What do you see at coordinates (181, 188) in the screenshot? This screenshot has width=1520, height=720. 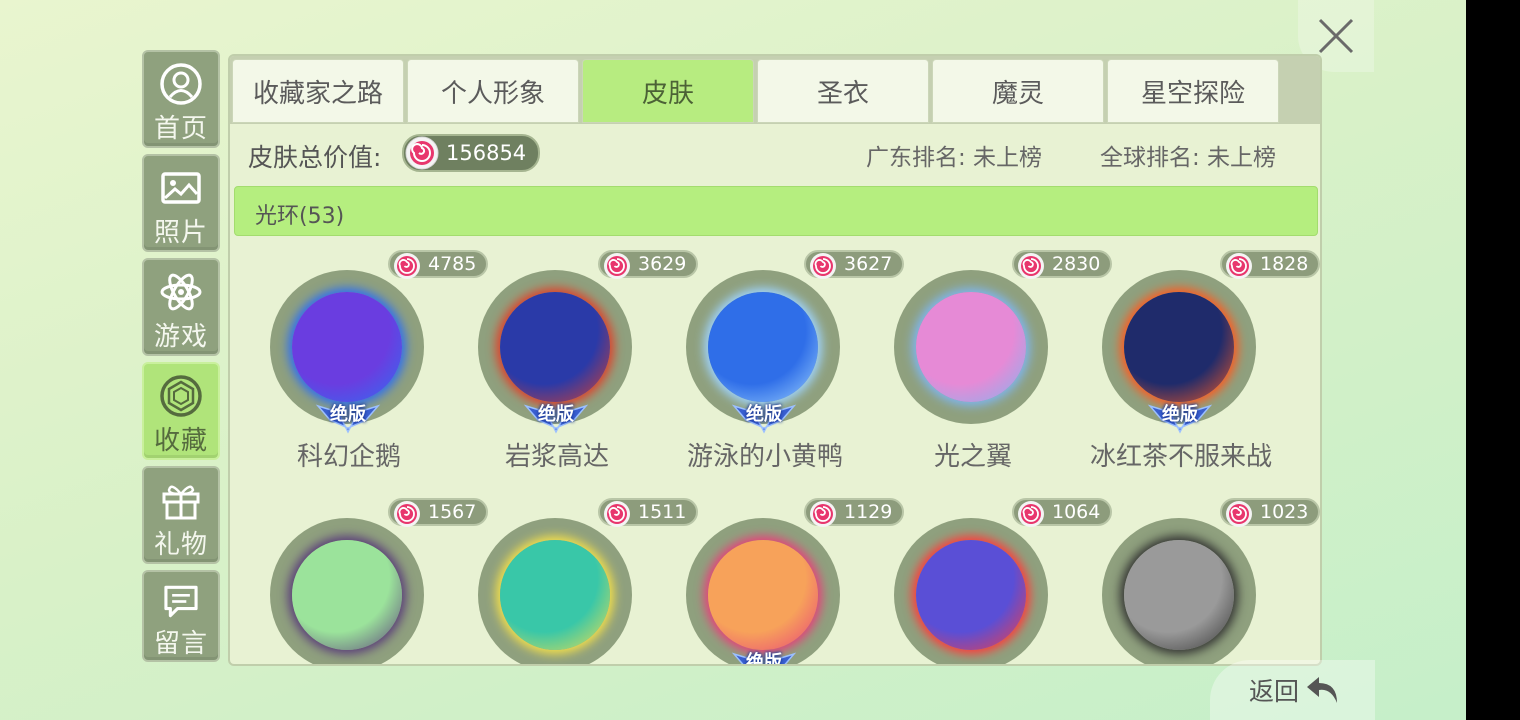 I see `photo-icon` at bounding box center [181, 188].